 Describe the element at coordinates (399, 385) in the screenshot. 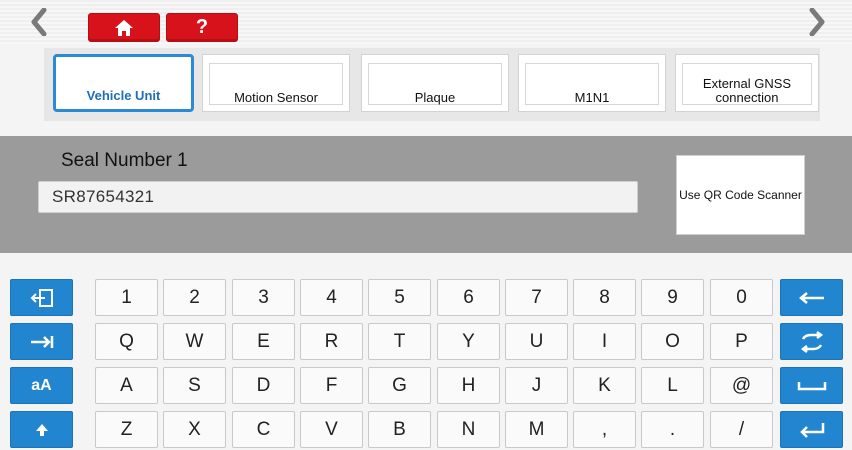

I see `keyboard-key: G` at that location.